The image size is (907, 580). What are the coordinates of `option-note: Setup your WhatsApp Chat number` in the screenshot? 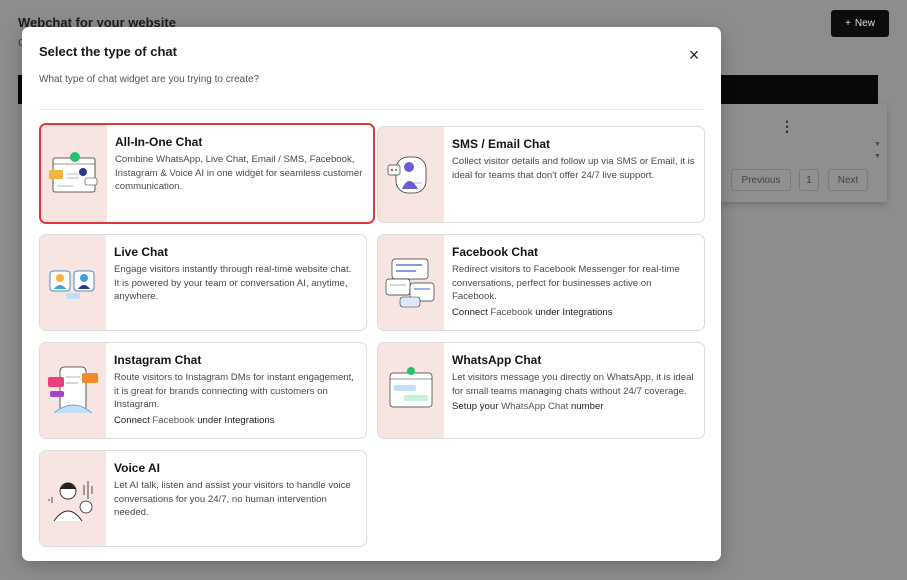 It's located at (574, 407).